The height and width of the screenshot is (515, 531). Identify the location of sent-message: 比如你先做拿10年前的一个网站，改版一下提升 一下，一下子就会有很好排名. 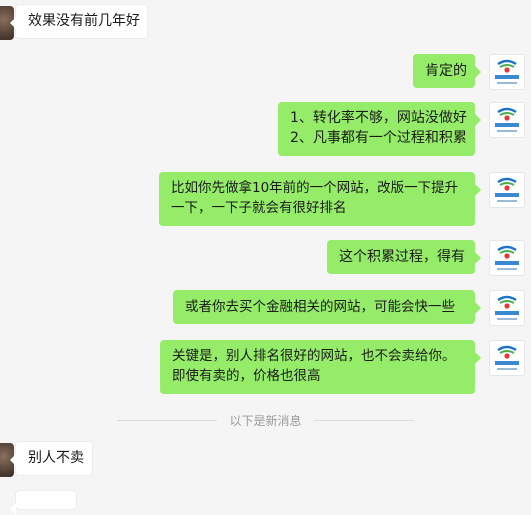
(320, 199).